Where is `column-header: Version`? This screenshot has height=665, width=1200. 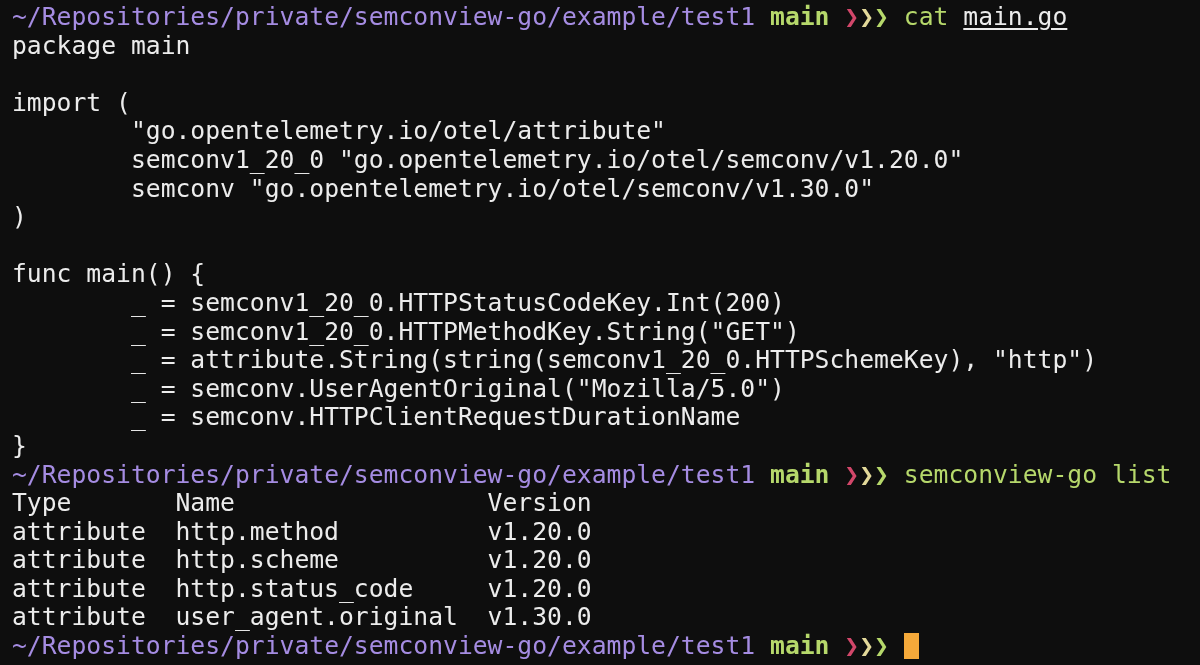 column-header: Version is located at coordinates (539, 503).